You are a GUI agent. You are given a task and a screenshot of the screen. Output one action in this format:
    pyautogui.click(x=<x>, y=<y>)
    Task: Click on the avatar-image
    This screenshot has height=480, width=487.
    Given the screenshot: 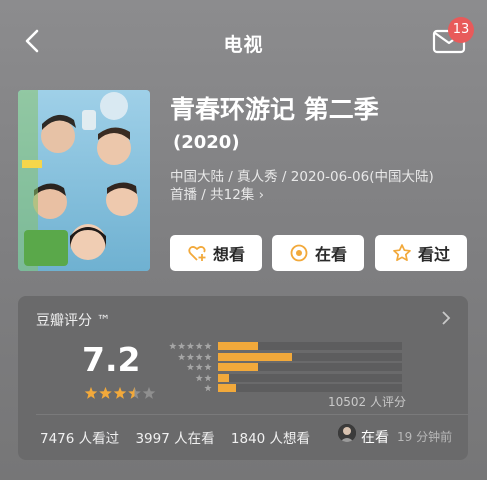 What is the action you would take?
    pyautogui.click(x=347, y=433)
    